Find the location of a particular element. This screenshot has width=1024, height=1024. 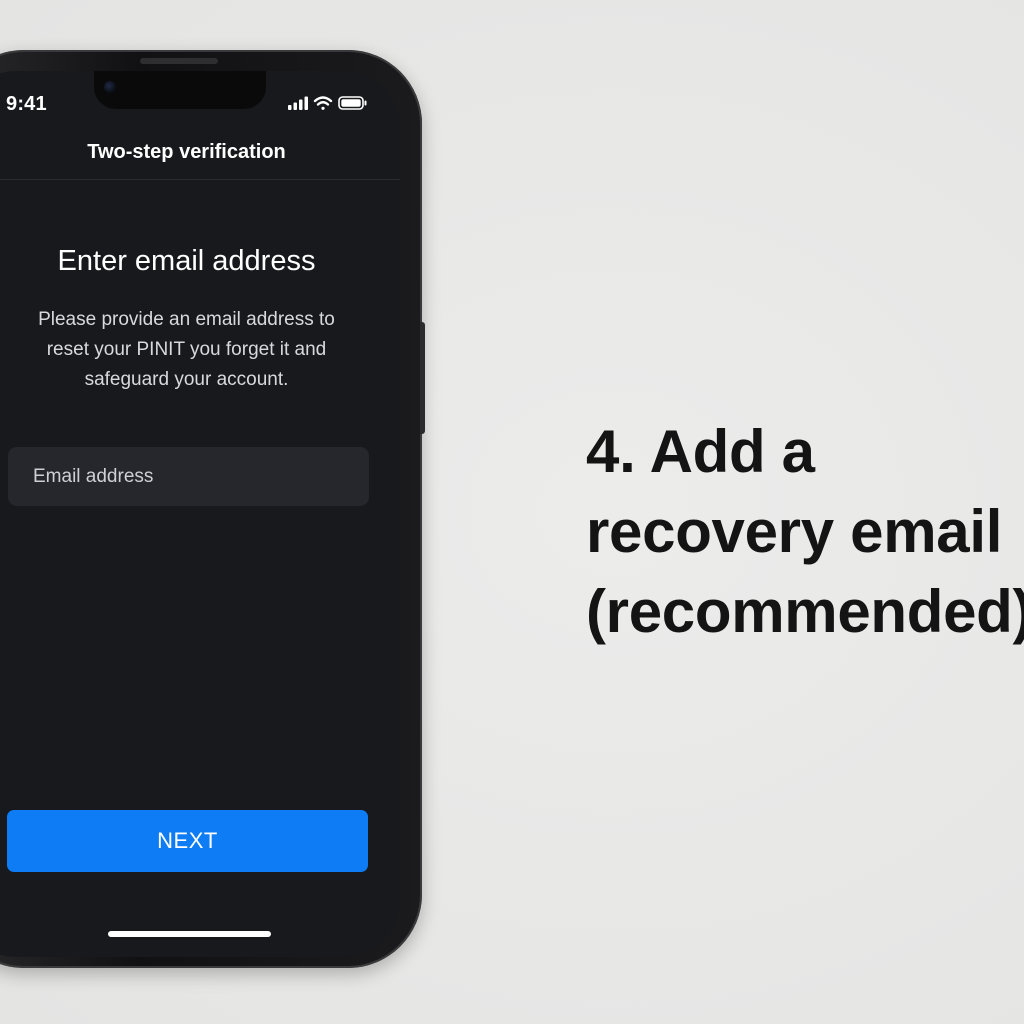

navigation-bar: Two-step verification is located at coordinates (200, 151).